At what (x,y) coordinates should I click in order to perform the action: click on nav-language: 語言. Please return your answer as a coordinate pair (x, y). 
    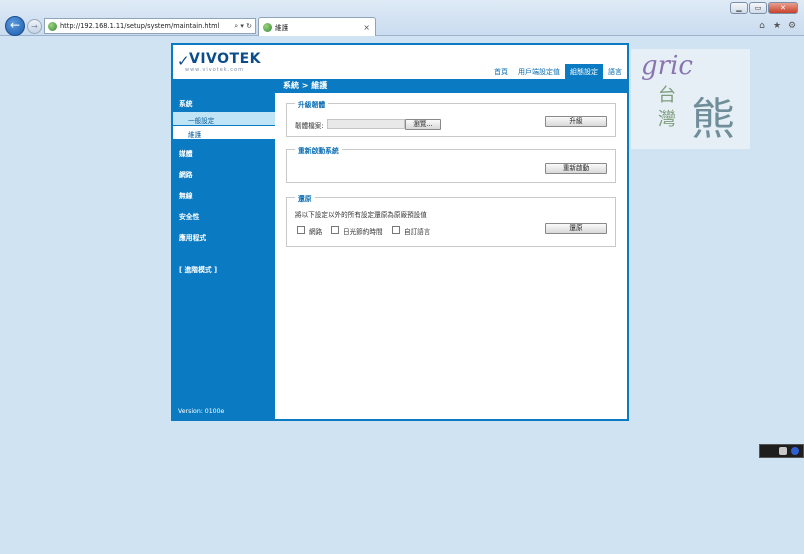
    Looking at the image, I should click on (615, 71).